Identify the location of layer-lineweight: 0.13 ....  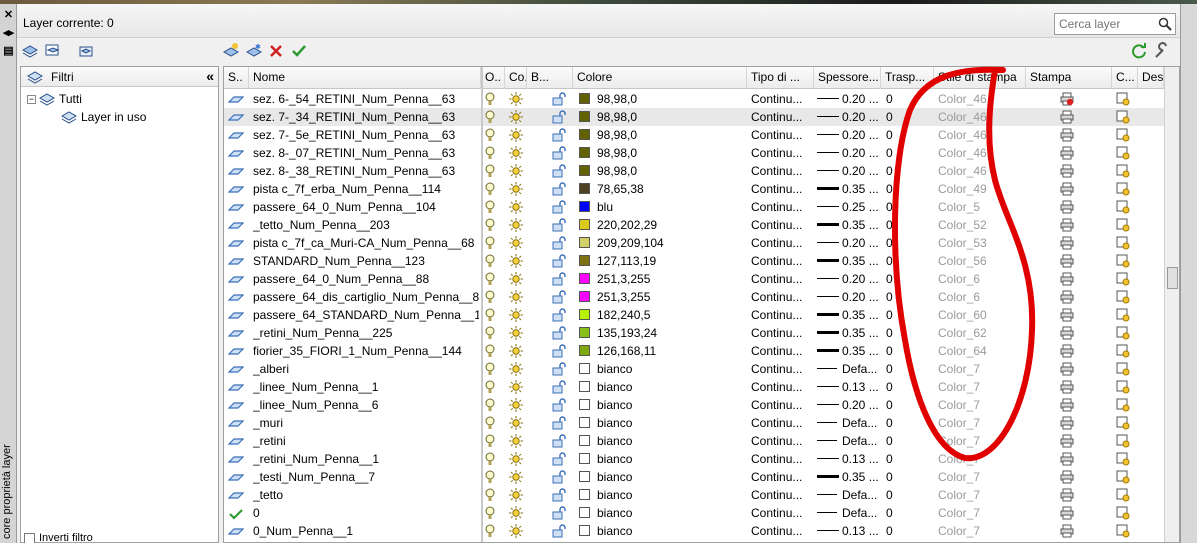
(861, 387).